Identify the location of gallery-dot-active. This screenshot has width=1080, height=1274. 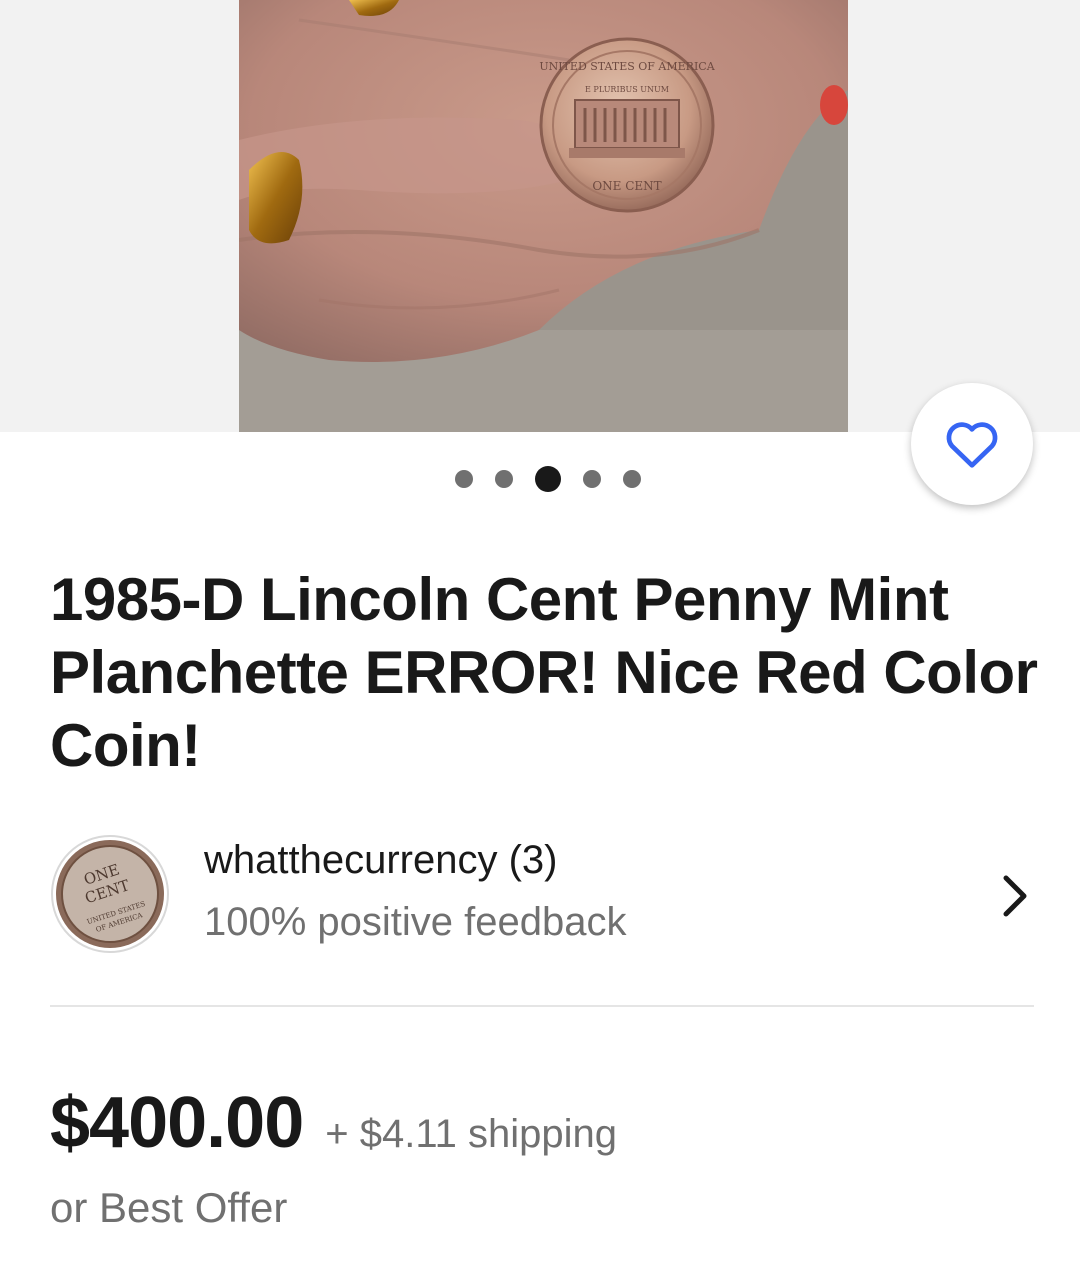
(548, 479).